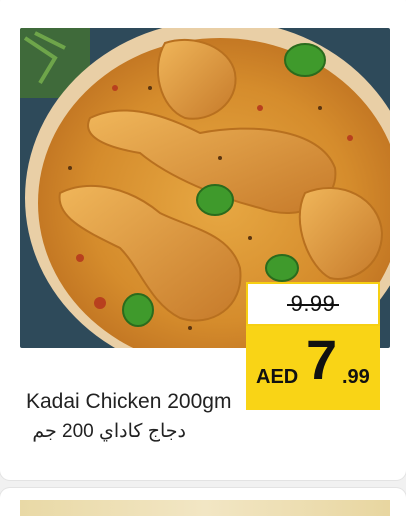  Describe the element at coordinates (277, 377) in the screenshot. I see `currency-label: AED` at that location.